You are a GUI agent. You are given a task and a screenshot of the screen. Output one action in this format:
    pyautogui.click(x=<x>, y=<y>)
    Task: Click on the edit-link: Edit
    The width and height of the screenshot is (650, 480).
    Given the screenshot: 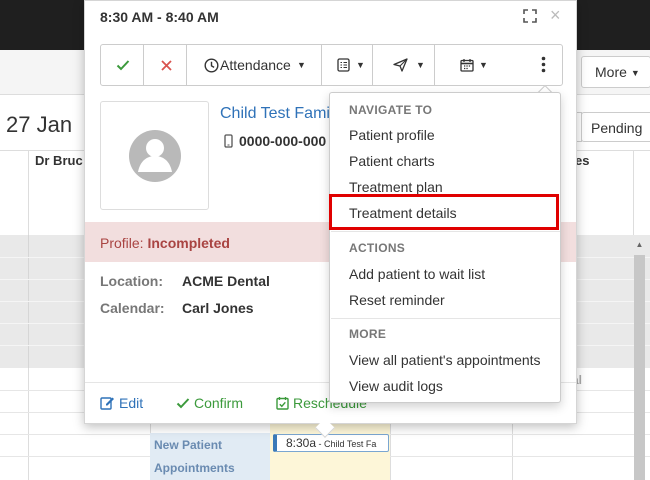 What is the action you would take?
    pyautogui.click(x=121, y=403)
    